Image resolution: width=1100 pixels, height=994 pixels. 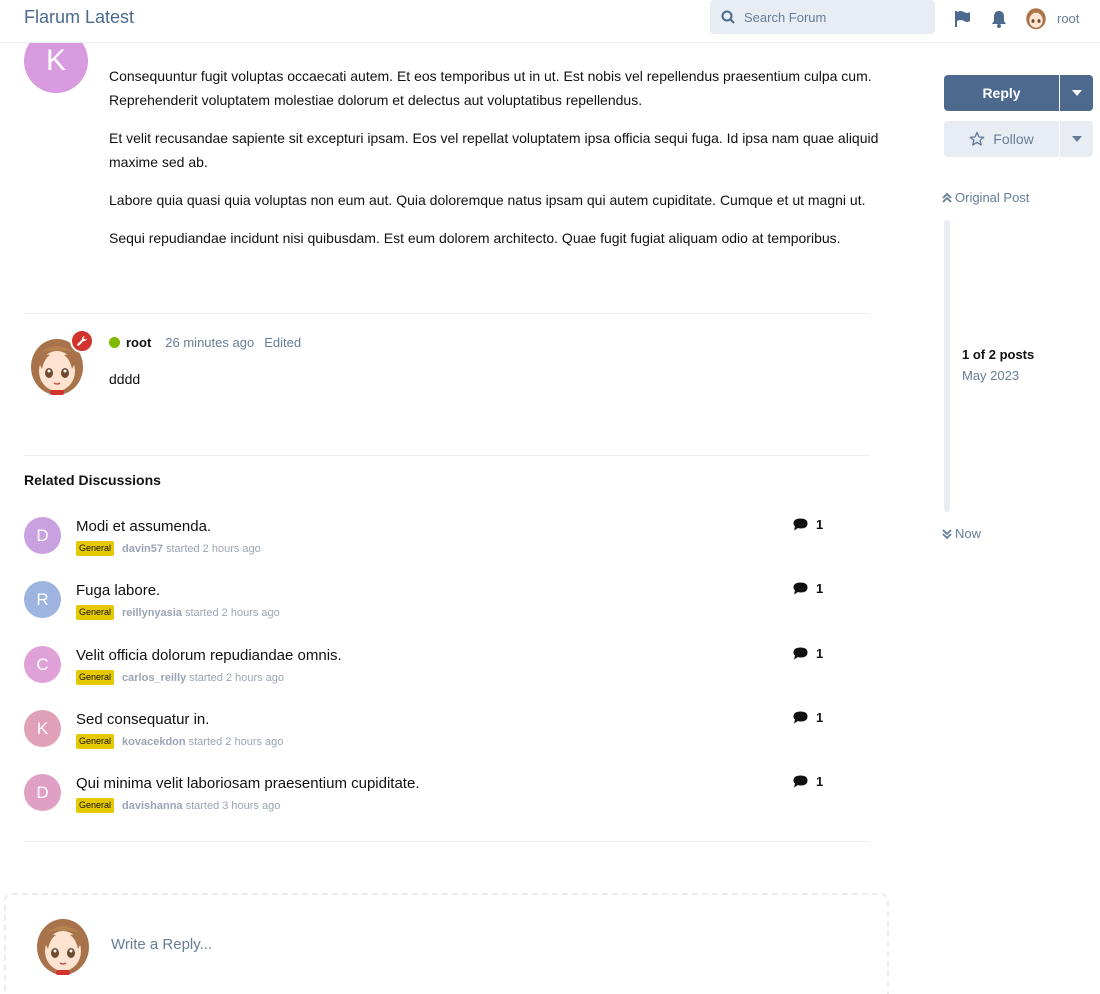 I want to click on user-avatar, so click(x=63, y=945).